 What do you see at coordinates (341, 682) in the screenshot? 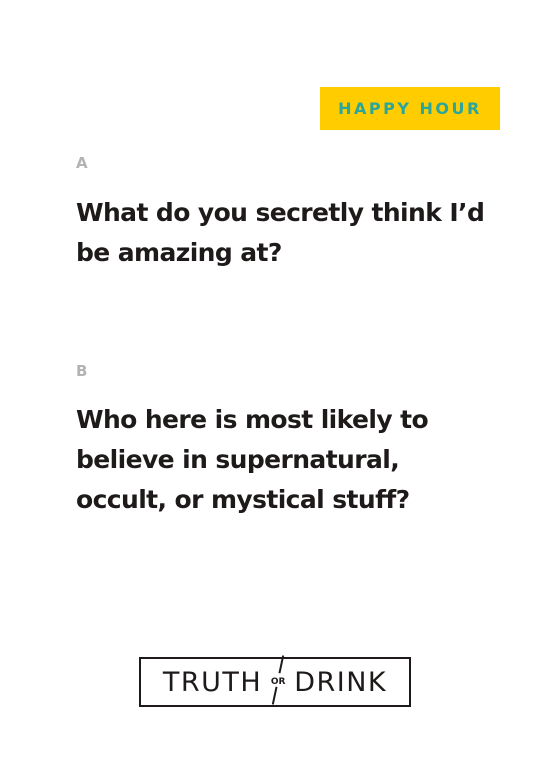
I see `logo-word-drink: DRINK` at bounding box center [341, 682].